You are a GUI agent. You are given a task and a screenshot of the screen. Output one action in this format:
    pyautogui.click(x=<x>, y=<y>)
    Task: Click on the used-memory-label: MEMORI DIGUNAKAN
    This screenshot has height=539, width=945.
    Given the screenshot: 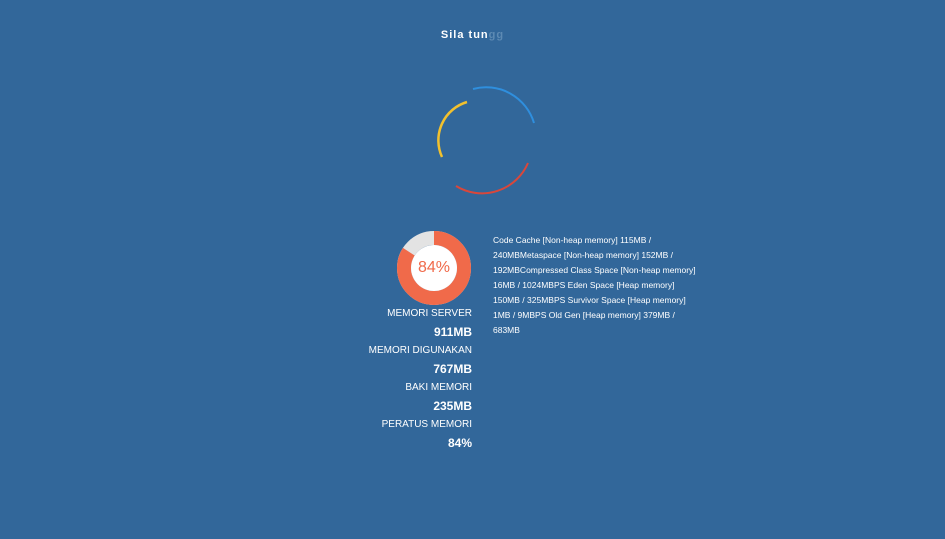 What is the action you would take?
    pyautogui.click(x=420, y=350)
    